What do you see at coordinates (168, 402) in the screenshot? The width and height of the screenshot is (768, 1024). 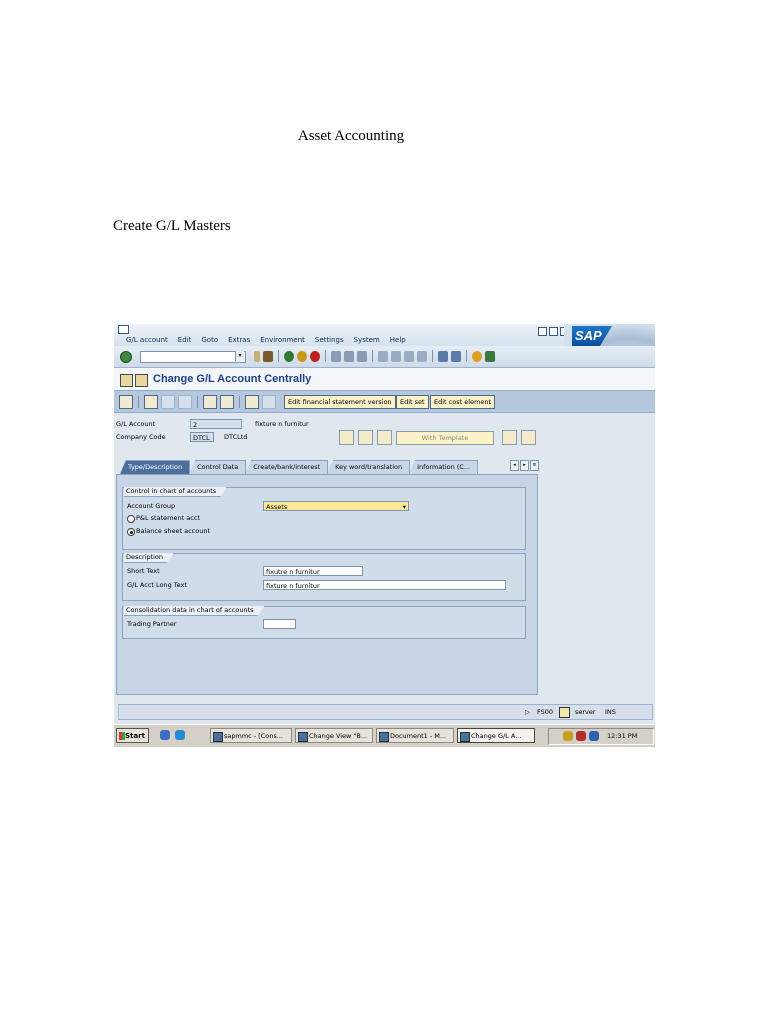 I see `disabled-icon` at bounding box center [168, 402].